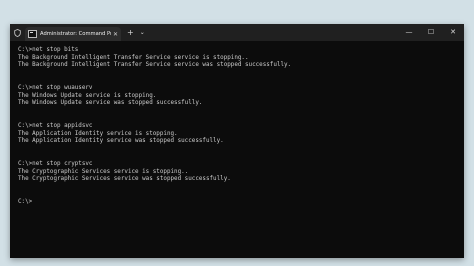  Describe the element at coordinates (55, 87) in the screenshot. I see `console-line: C:\>net stop wuauserv` at that location.